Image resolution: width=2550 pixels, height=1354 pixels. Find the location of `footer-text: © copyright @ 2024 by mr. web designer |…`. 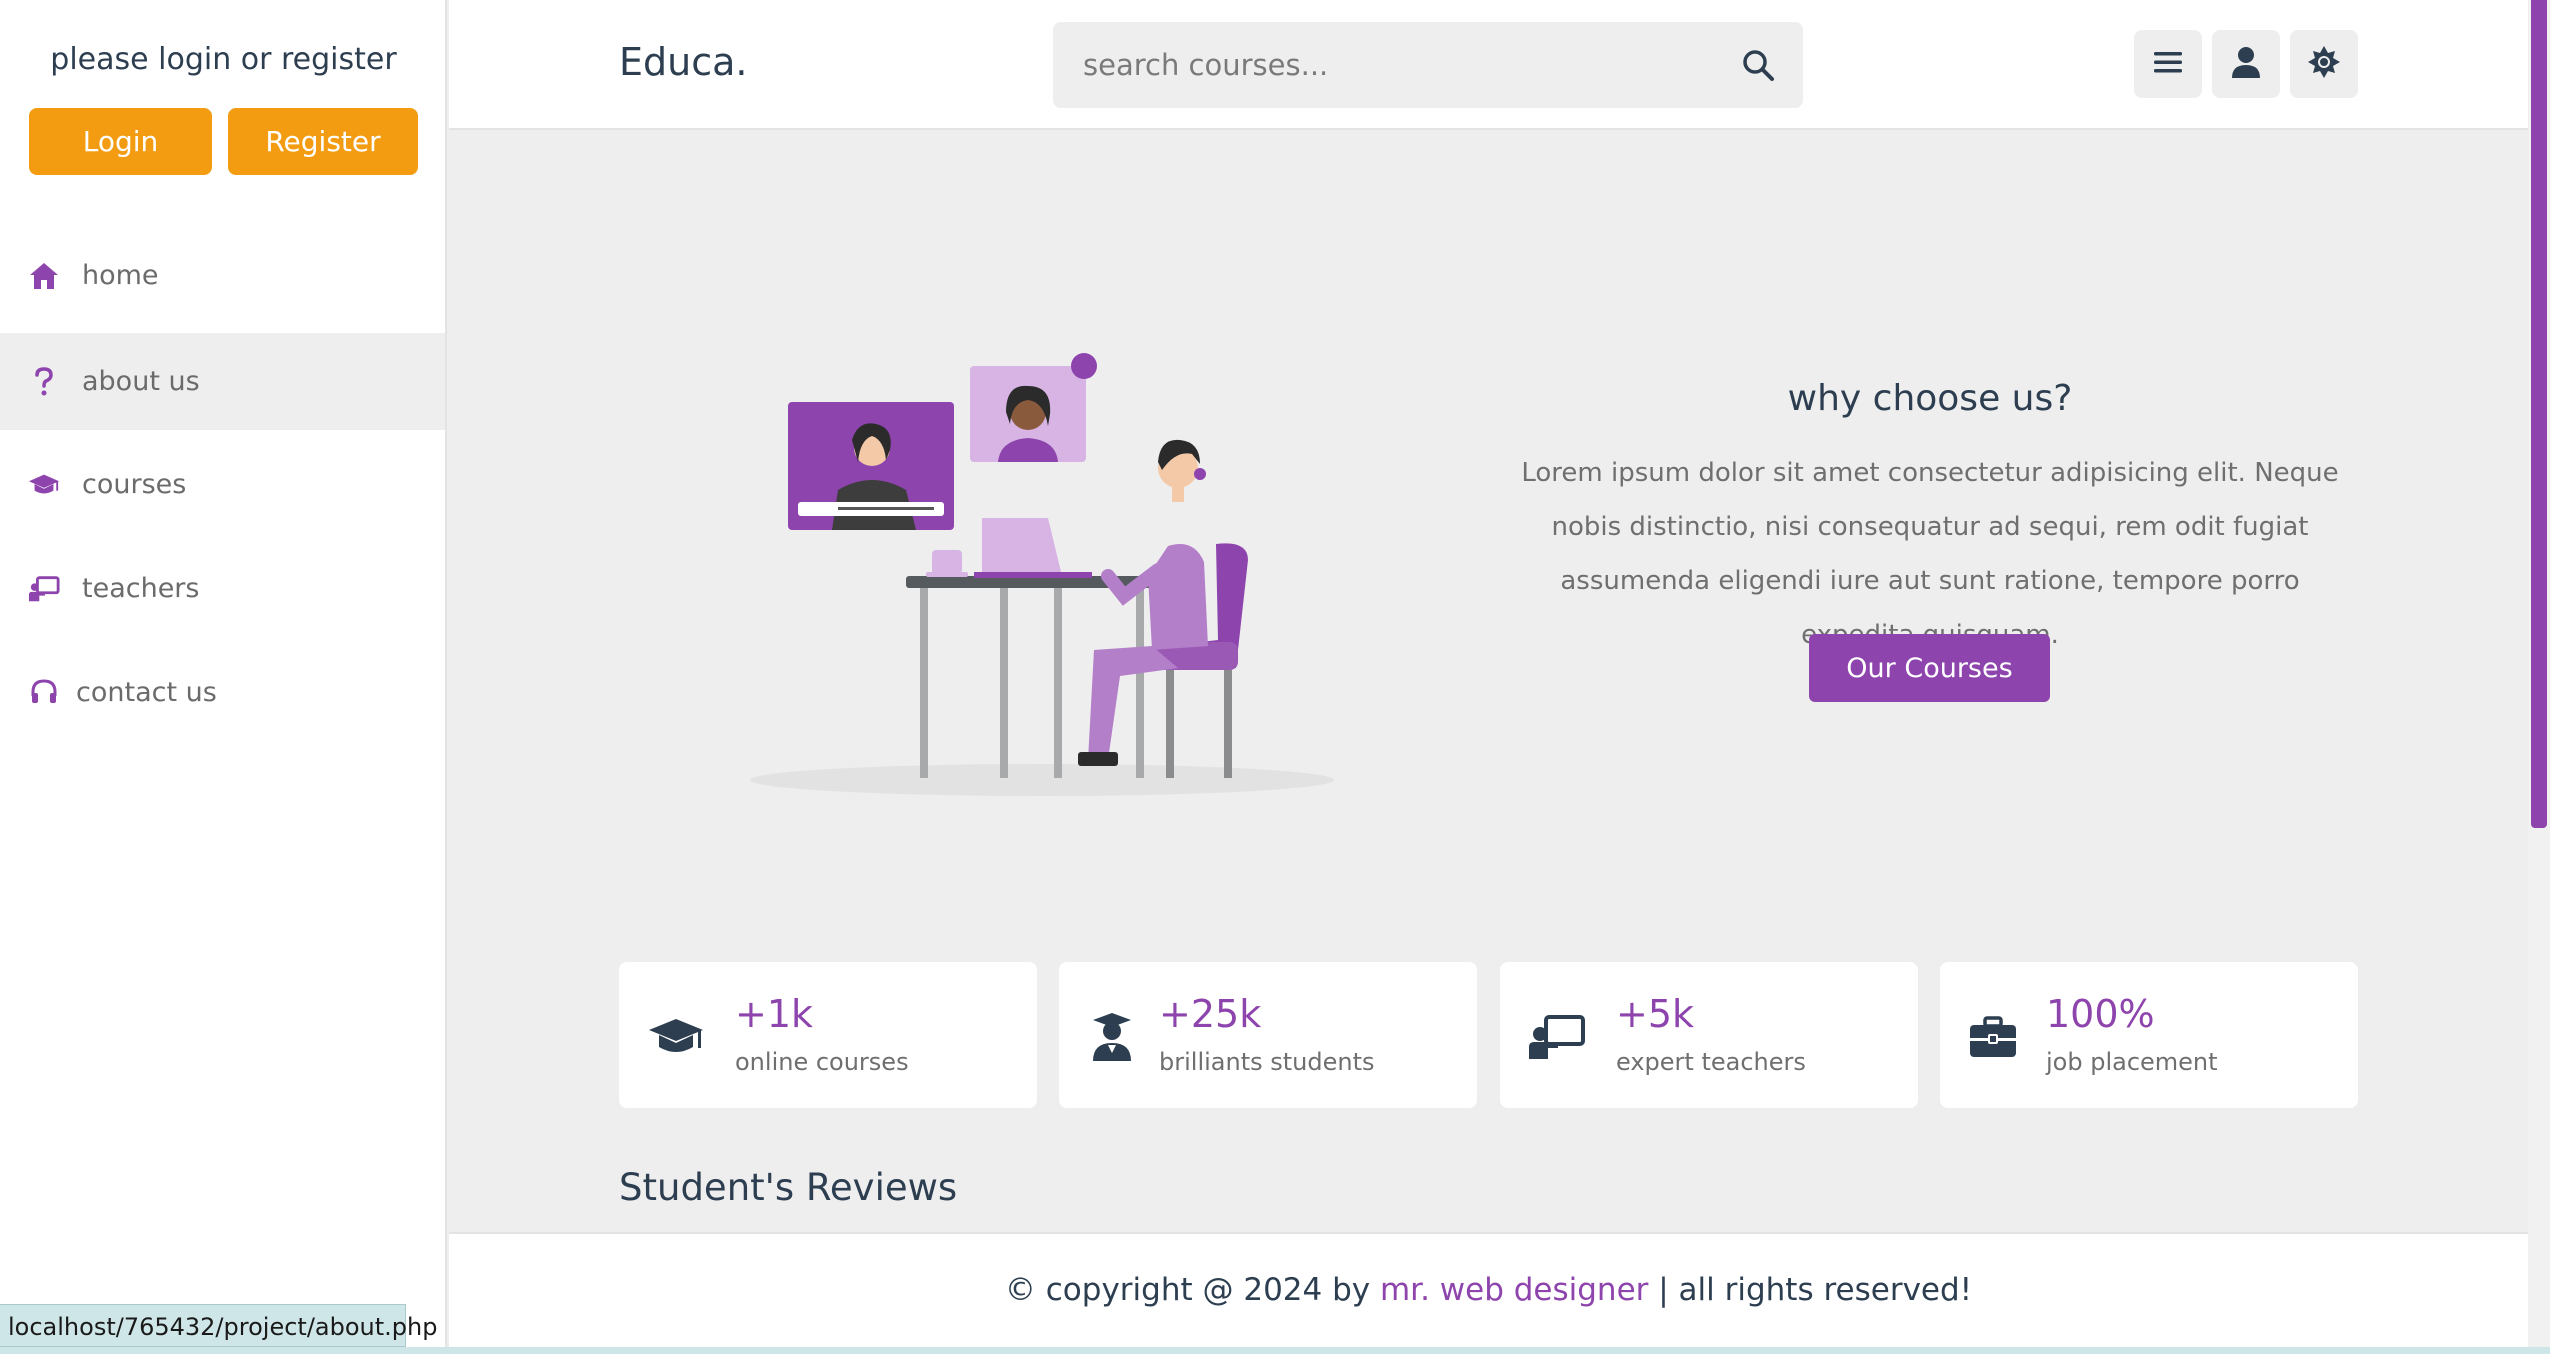

footer-text: © copyright @ 2024 by mr. web designer |… is located at coordinates (1488, 1290).